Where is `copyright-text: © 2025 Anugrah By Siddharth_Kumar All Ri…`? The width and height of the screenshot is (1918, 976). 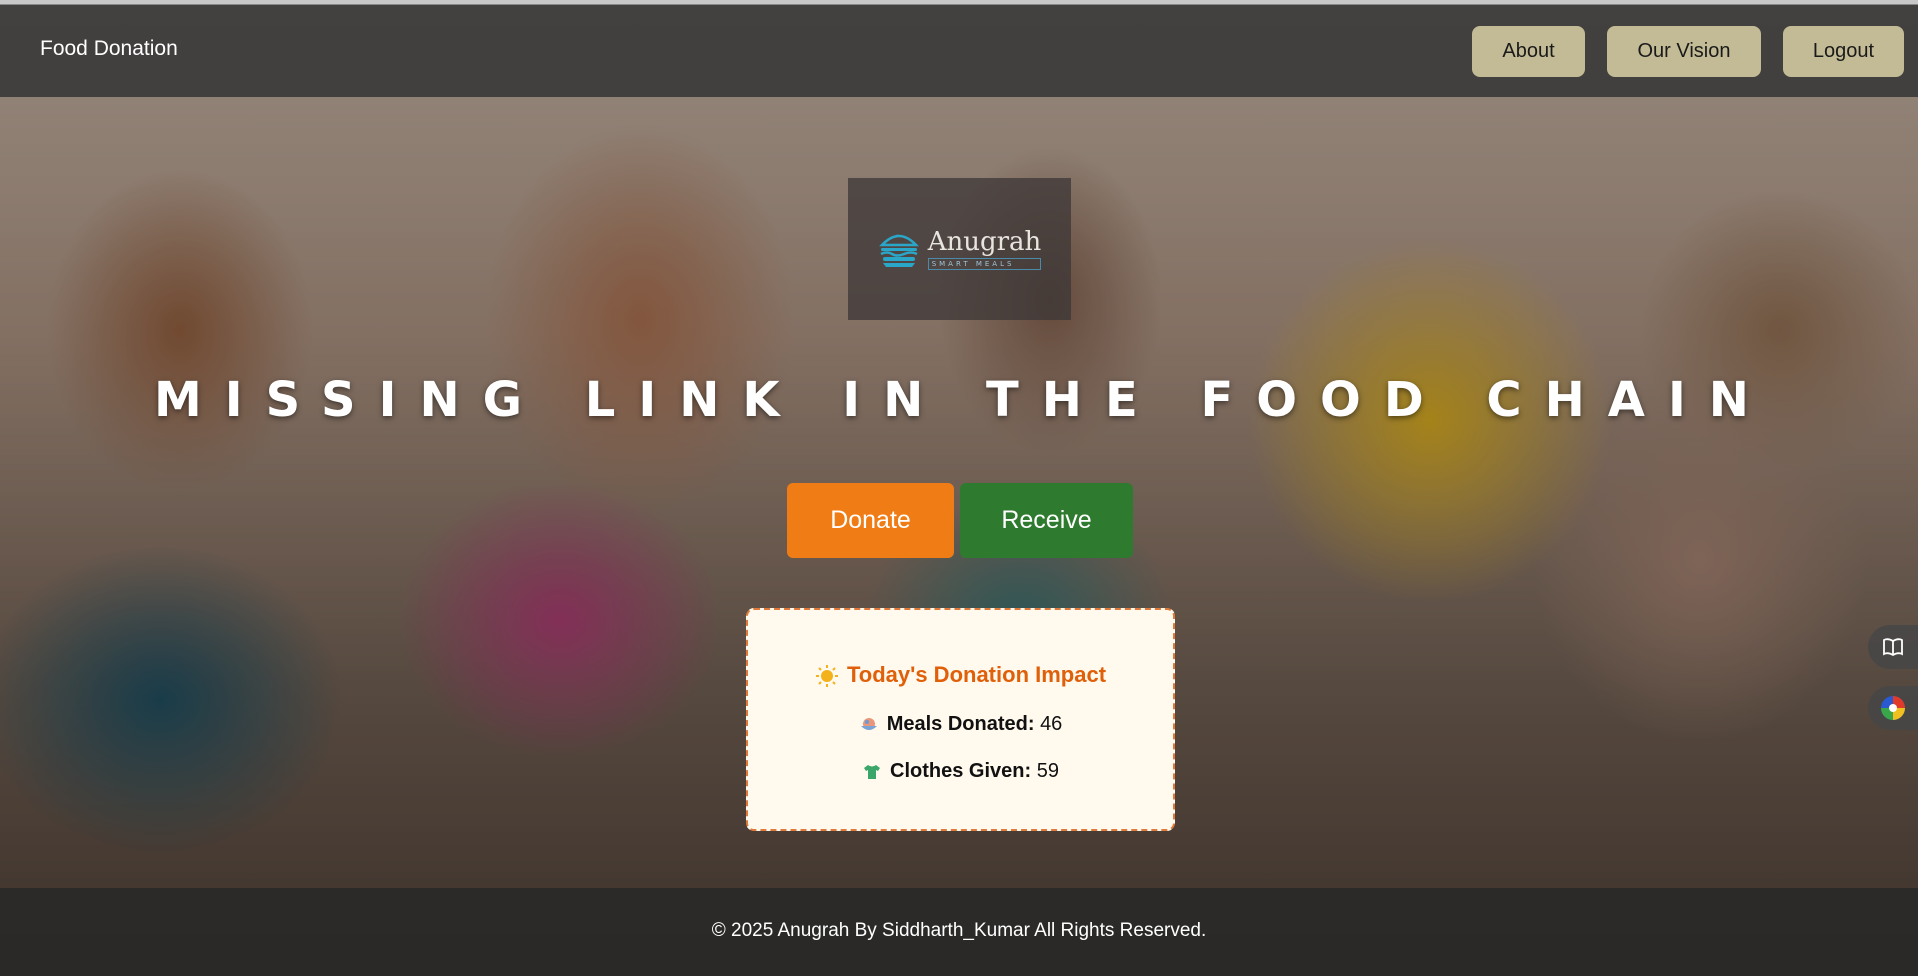
copyright-text: © 2025 Anugrah By Siddharth_Kumar All Ri… is located at coordinates (959, 930).